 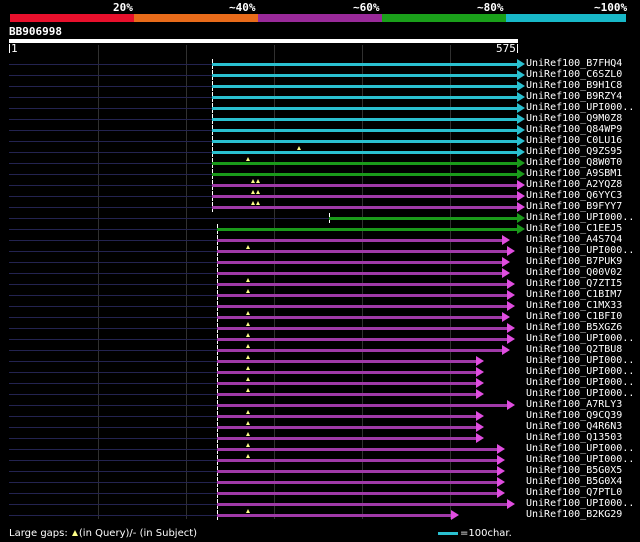 What do you see at coordinates (574, 272) in the screenshot?
I see `hit-label: UniRef100_Q00V02` at bounding box center [574, 272].